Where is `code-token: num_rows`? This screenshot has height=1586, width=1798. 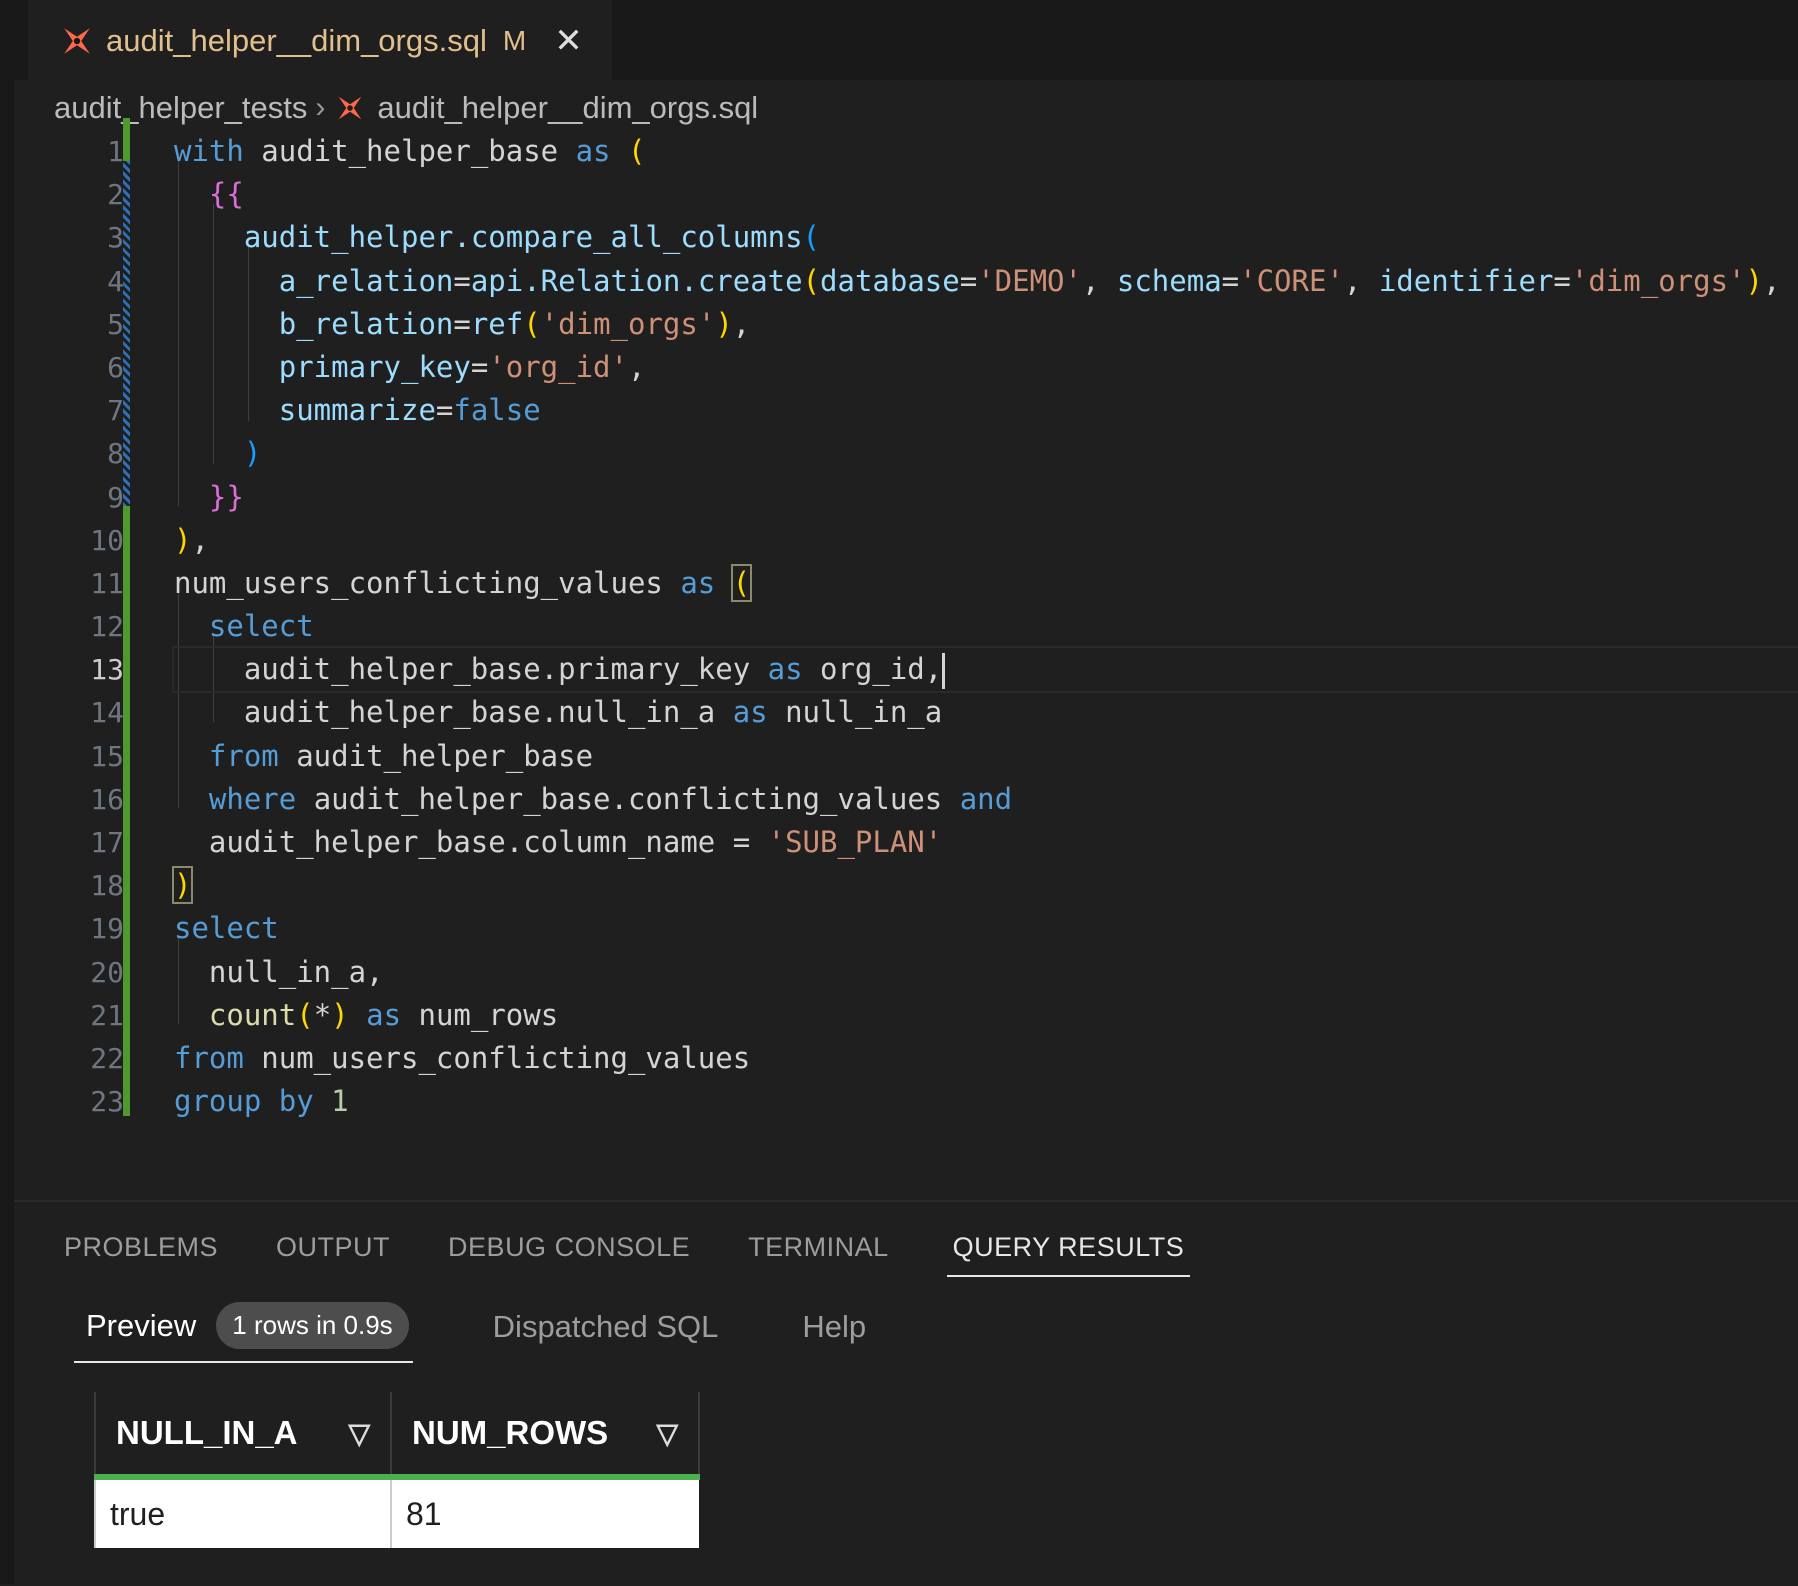 code-token: num_rows is located at coordinates (480, 1014).